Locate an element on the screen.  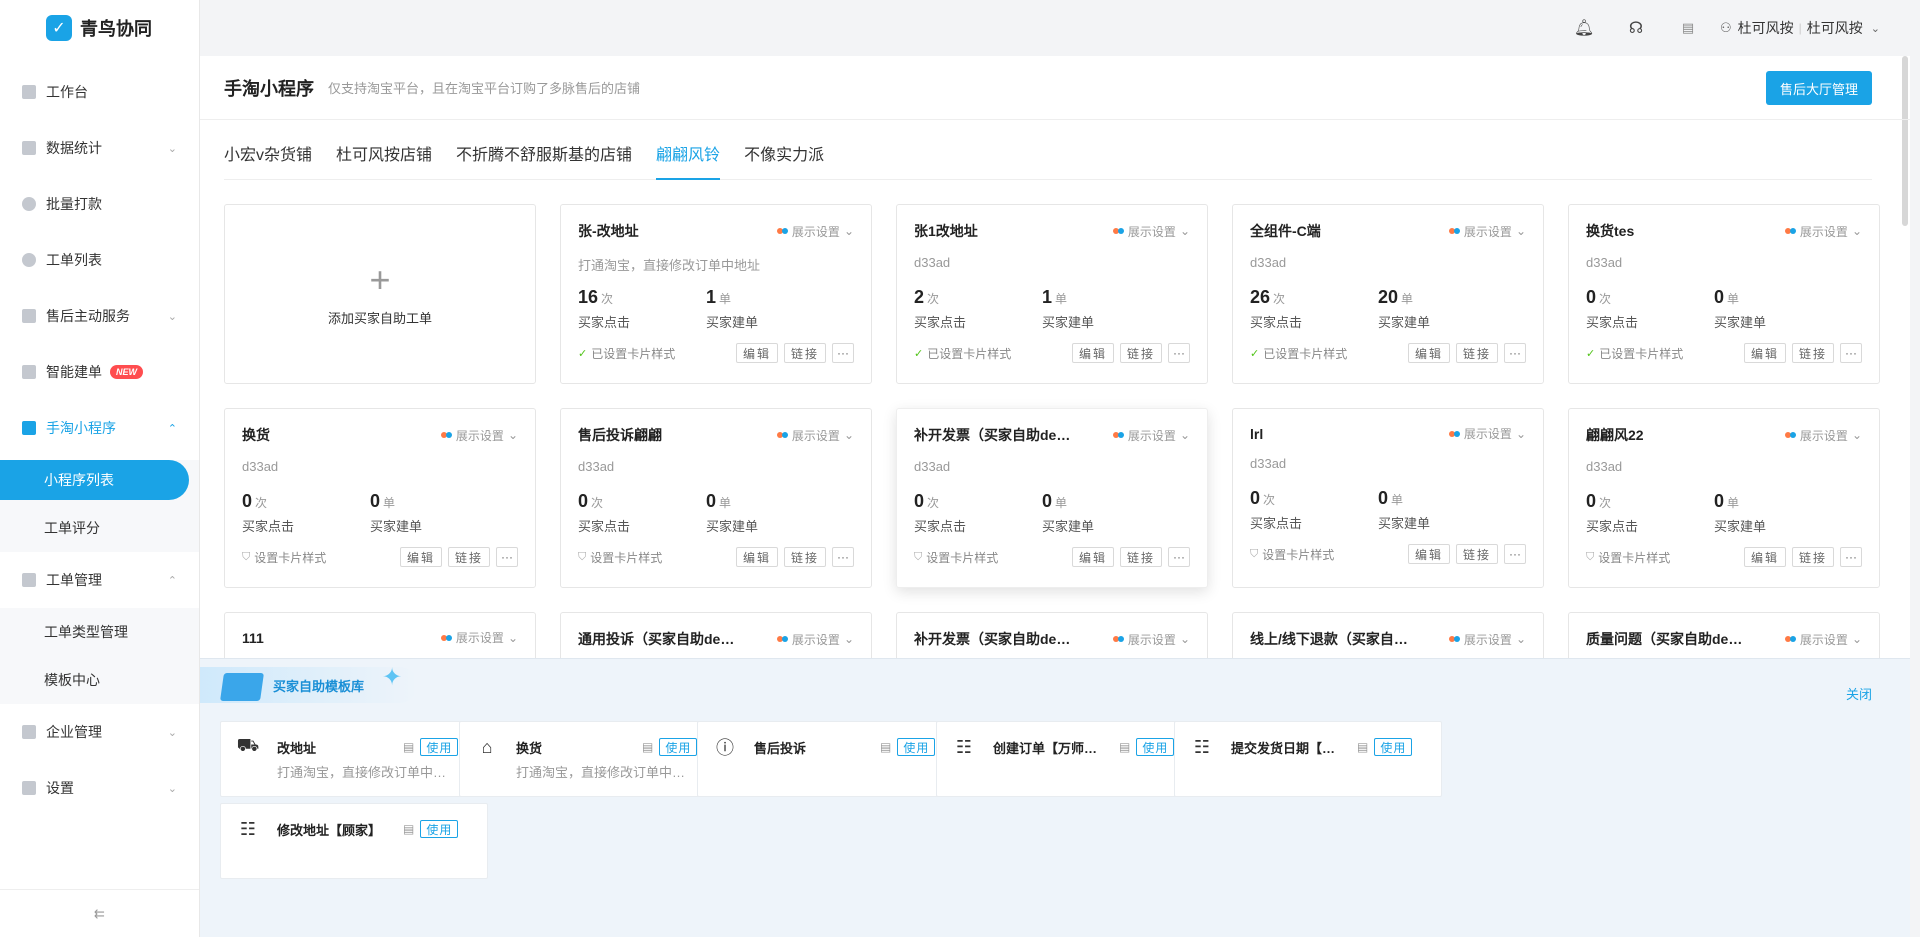
sidebar-item-workbench: 工作台 is located at coordinates (99, 92).